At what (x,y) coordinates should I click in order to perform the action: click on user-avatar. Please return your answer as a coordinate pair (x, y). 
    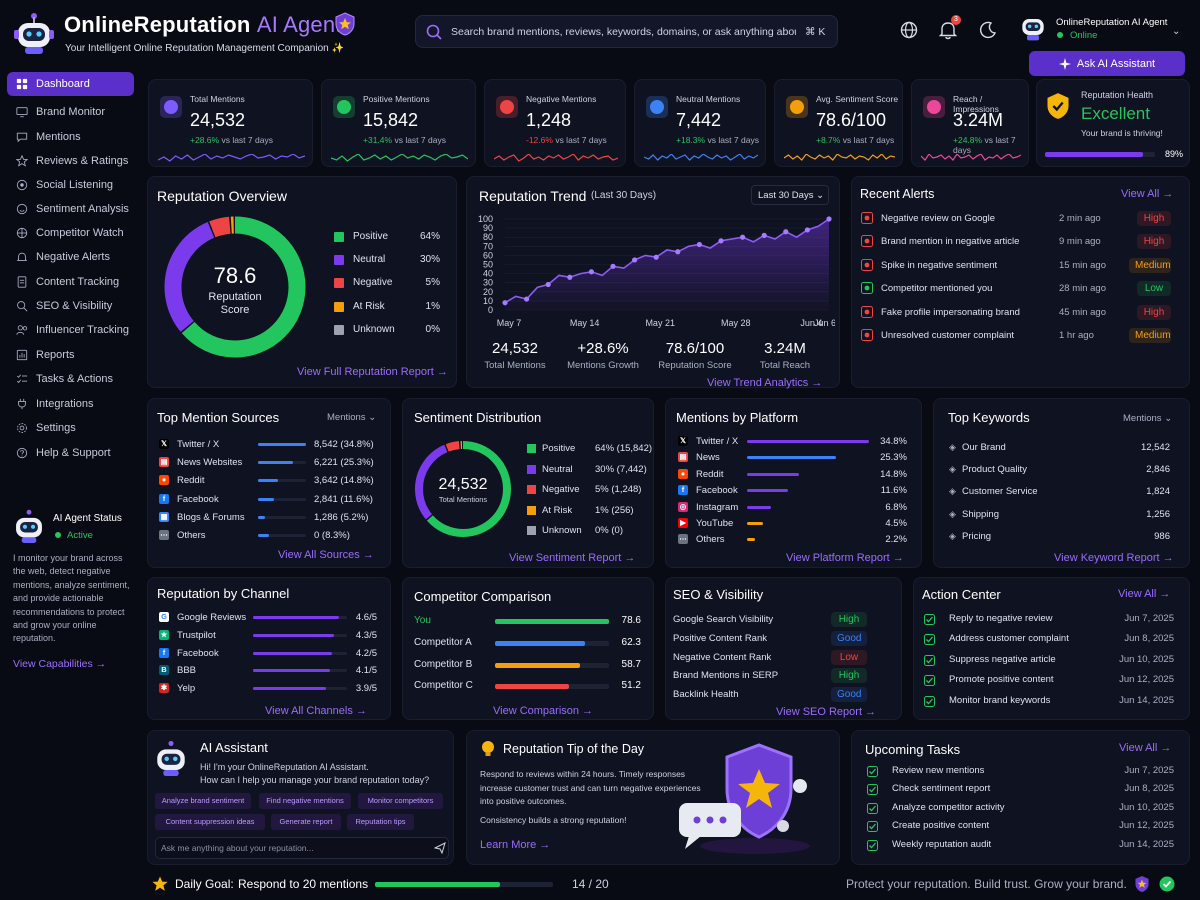
    Looking at the image, I should click on (1033, 27).